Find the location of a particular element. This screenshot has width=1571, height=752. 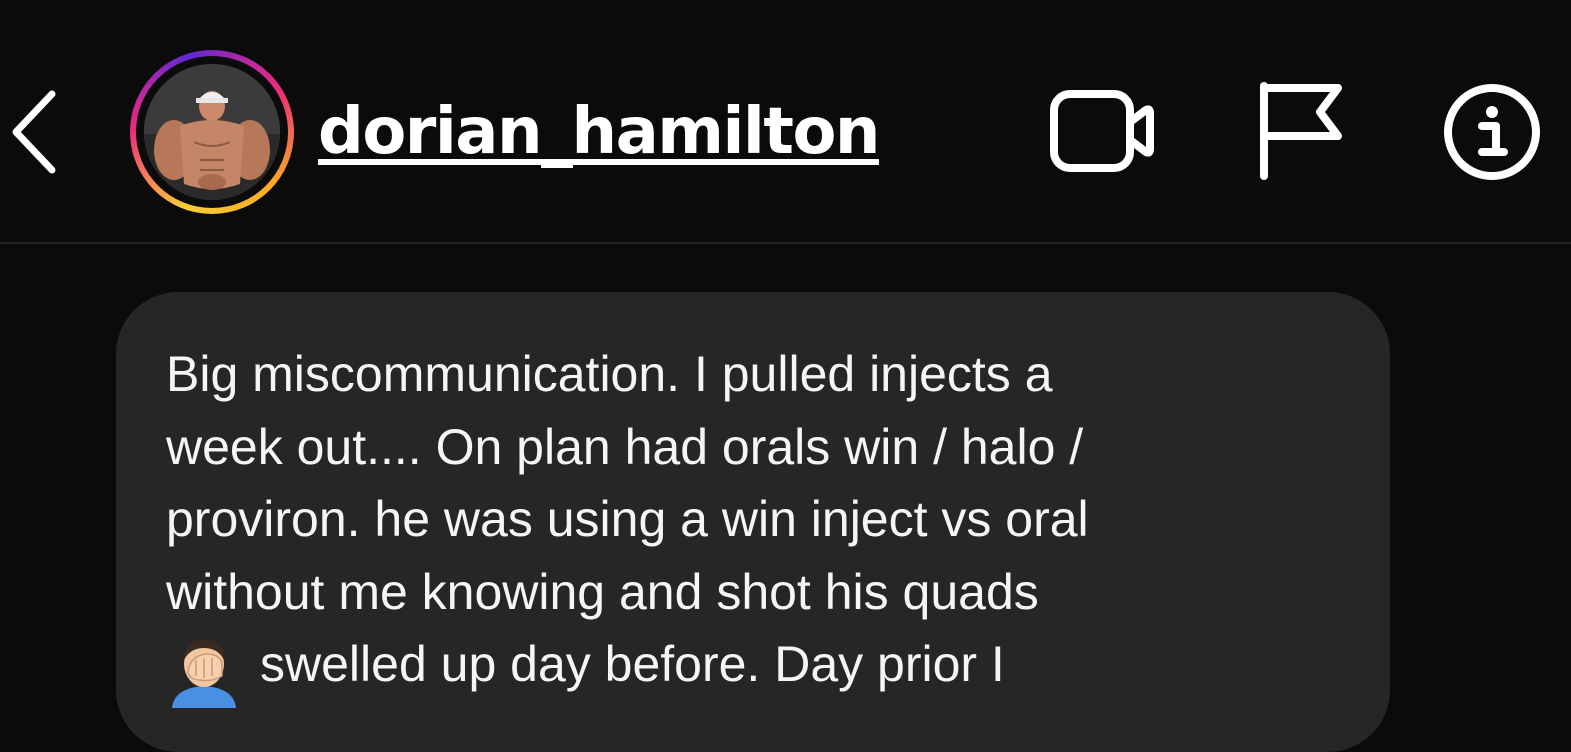

message-line-1: Big miscommunication. I pulled injects a is located at coordinates (609, 374).